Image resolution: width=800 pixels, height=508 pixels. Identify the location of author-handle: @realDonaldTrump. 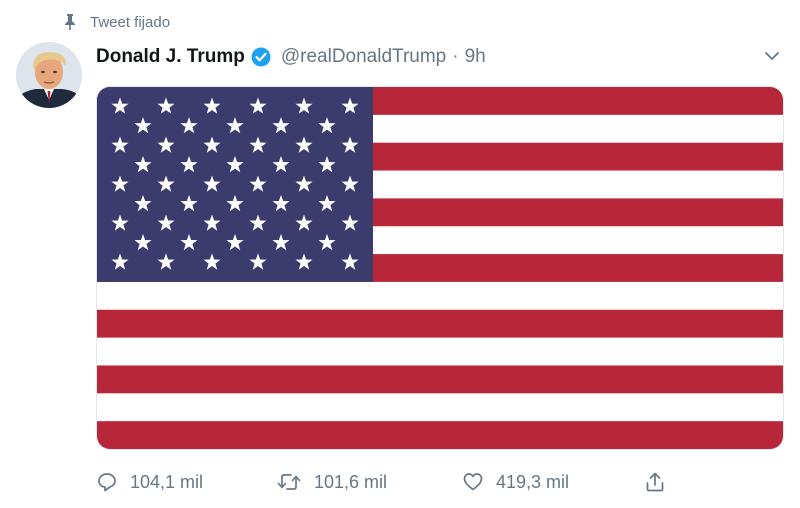
(363, 57).